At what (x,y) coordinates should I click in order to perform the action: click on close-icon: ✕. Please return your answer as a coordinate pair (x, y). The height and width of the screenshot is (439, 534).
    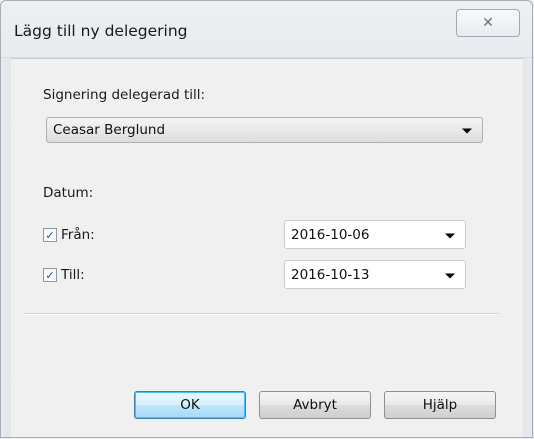
    Looking at the image, I should click on (488, 23).